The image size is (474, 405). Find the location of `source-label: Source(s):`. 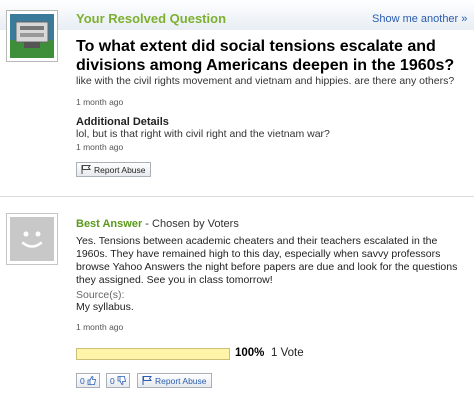

source-label: Source(s): is located at coordinates (100, 295).